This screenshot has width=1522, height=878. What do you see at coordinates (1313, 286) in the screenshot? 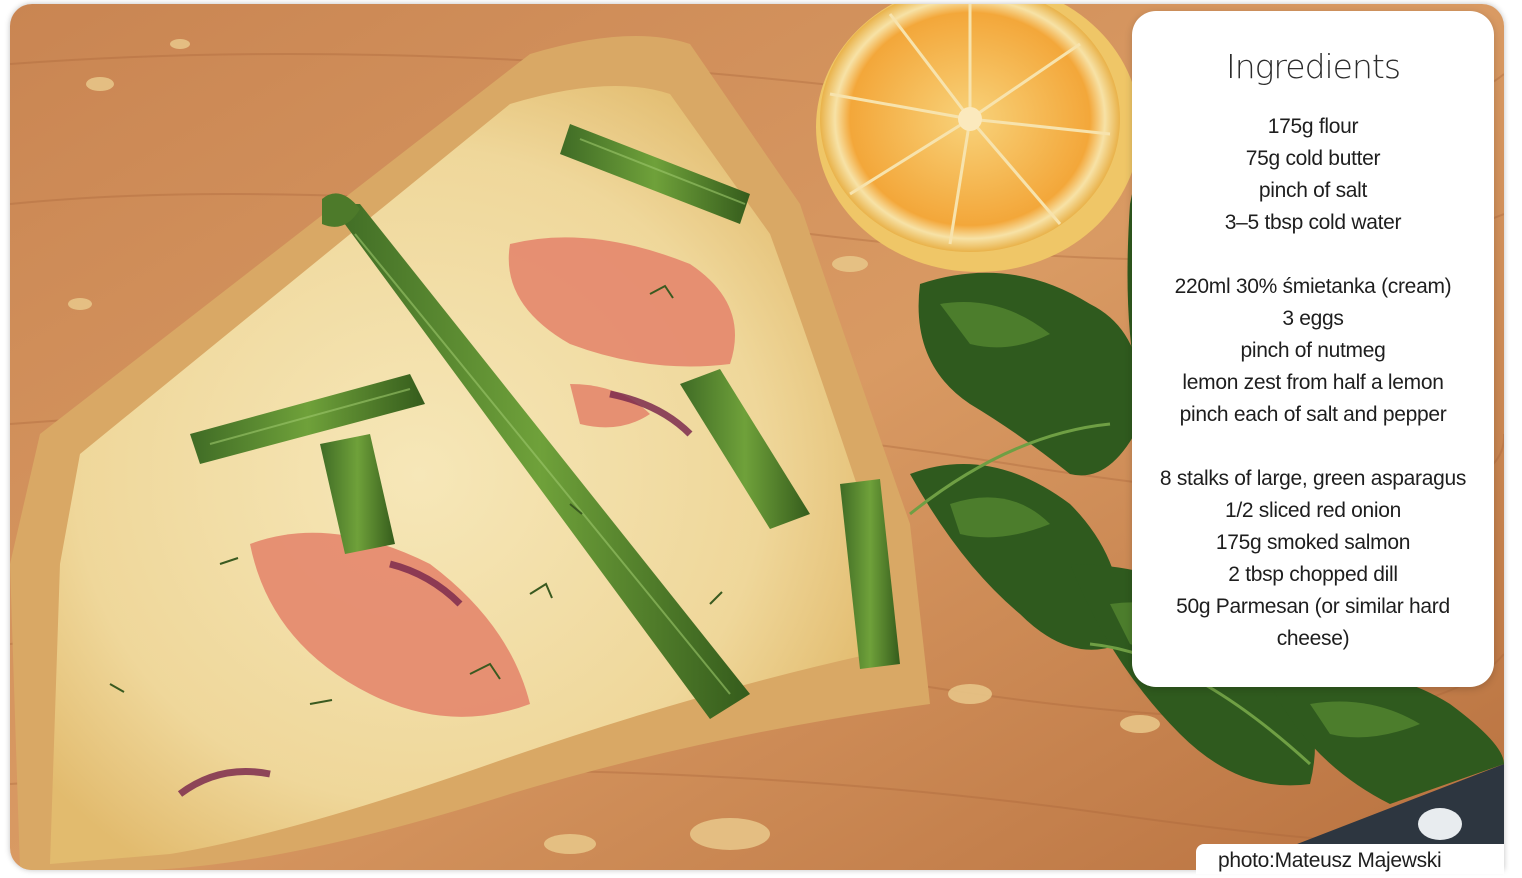
I see `ingredient-item: 220ml 30% śmietanka (cream)` at bounding box center [1313, 286].